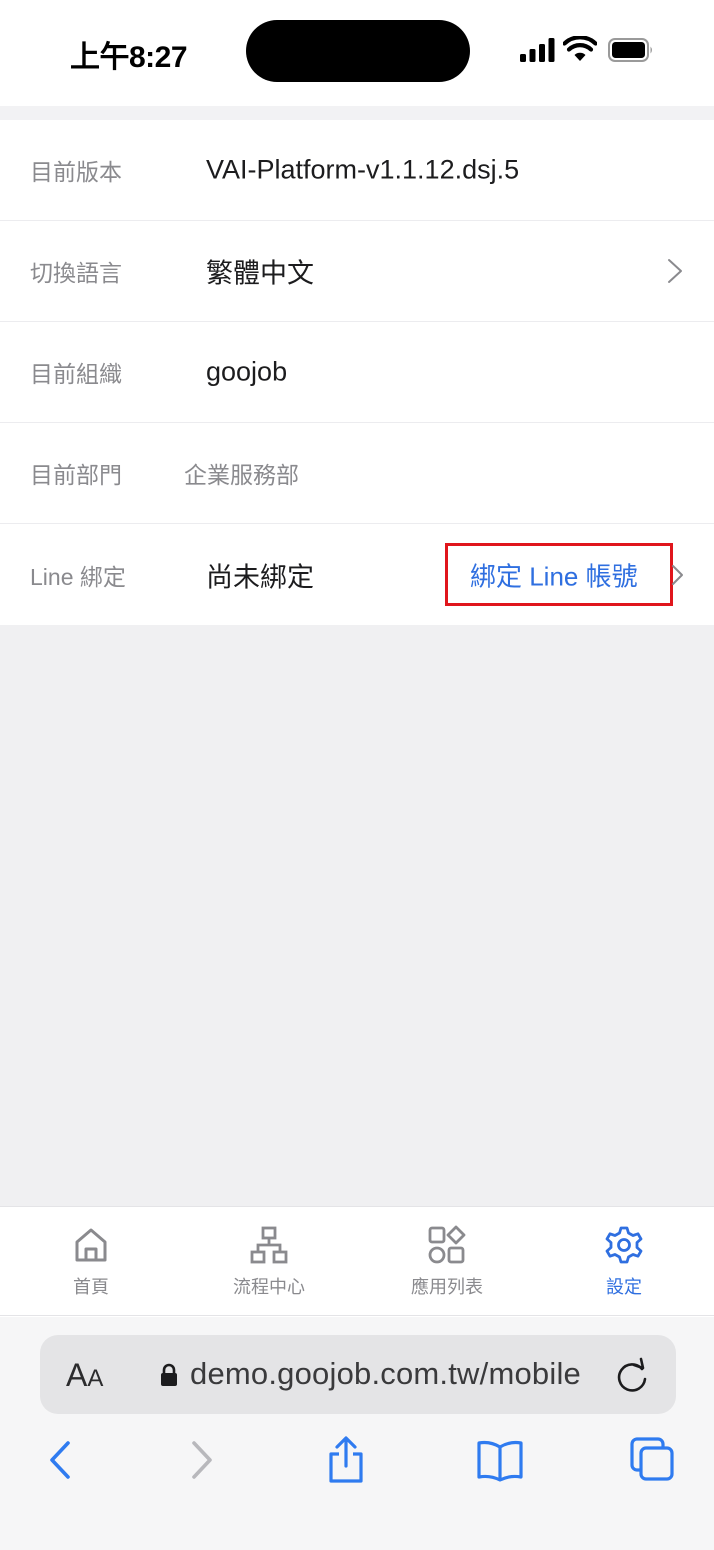 This screenshot has width=714, height=1550. What do you see at coordinates (357, 113) in the screenshot?
I see `section-divider` at bounding box center [357, 113].